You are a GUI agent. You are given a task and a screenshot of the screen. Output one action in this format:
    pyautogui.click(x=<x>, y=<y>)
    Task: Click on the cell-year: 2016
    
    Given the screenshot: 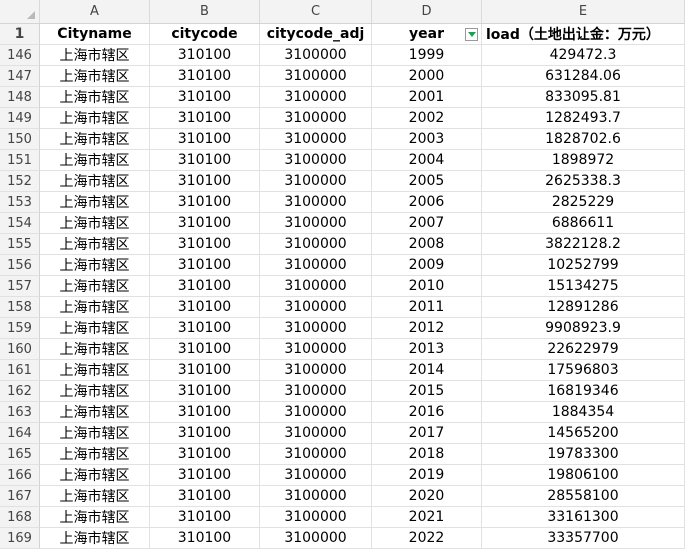 What is the action you would take?
    pyautogui.click(x=427, y=412)
    